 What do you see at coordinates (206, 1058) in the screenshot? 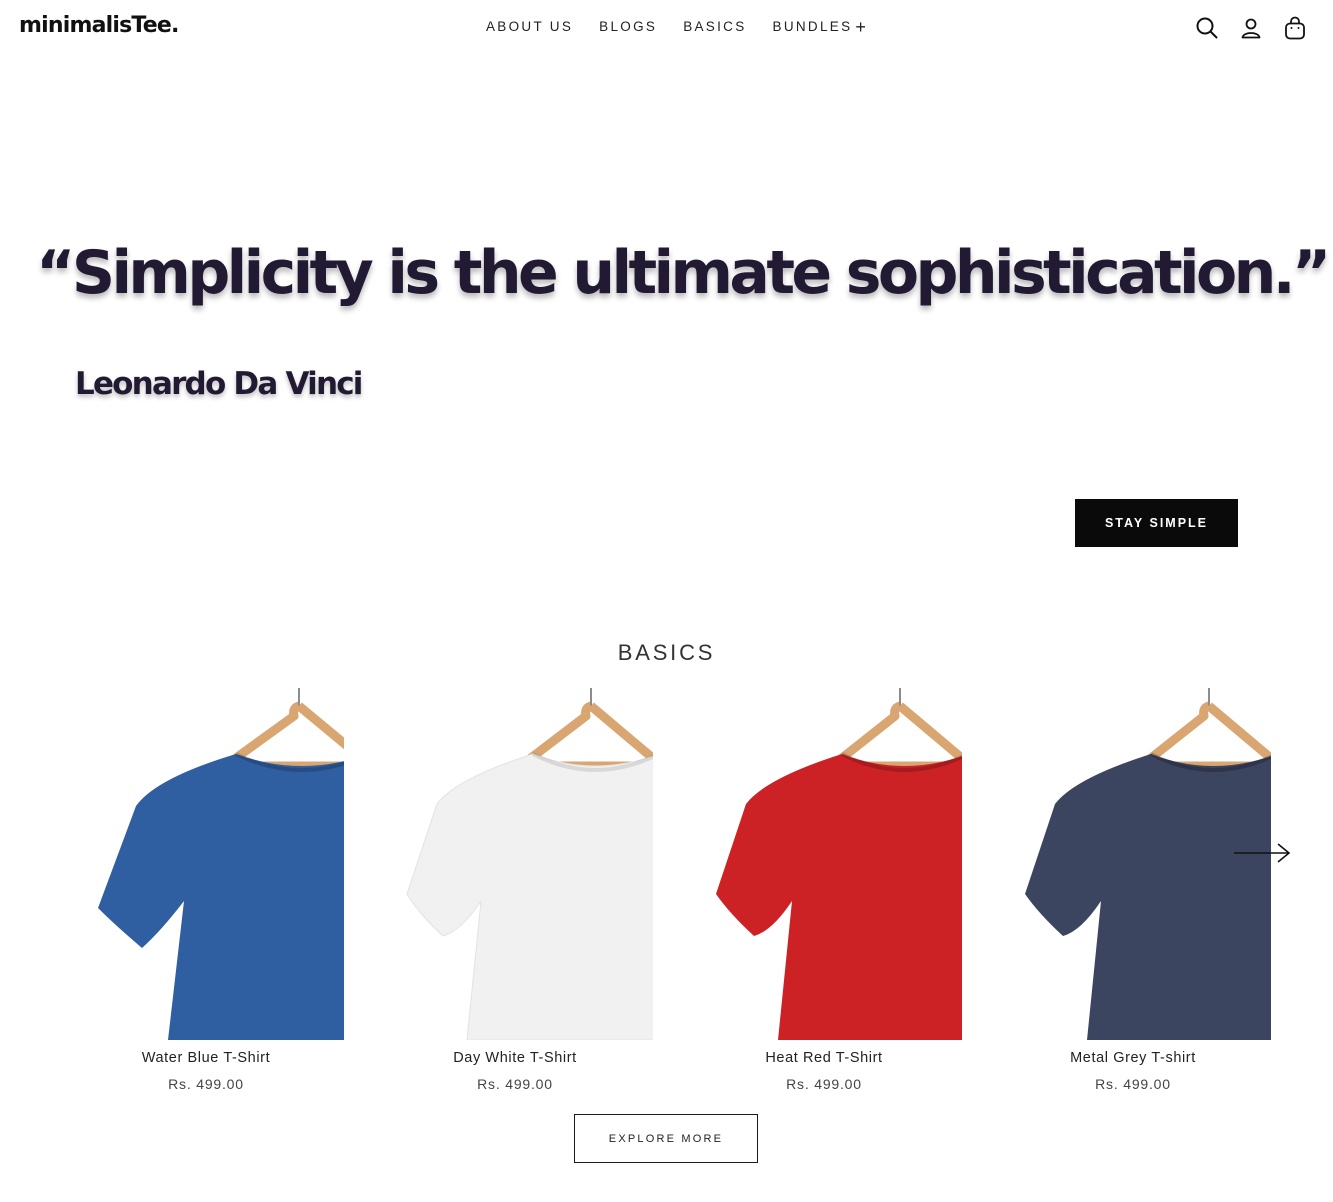
I see `product-name: Water Blue T-Shirt` at bounding box center [206, 1058].